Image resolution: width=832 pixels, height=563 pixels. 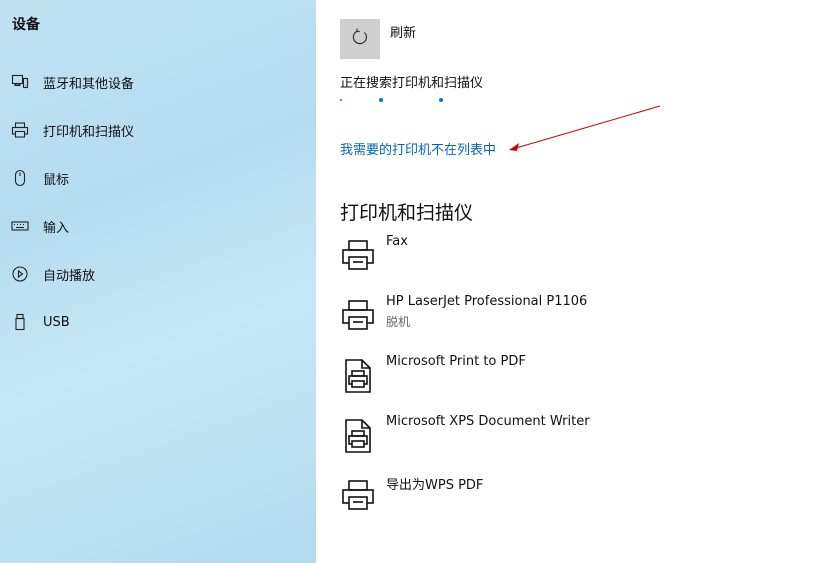 What do you see at coordinates (69, 276) in the screenshot?
I see `sidebar-item-label: 自动播放` at bounding box center [69, 276].